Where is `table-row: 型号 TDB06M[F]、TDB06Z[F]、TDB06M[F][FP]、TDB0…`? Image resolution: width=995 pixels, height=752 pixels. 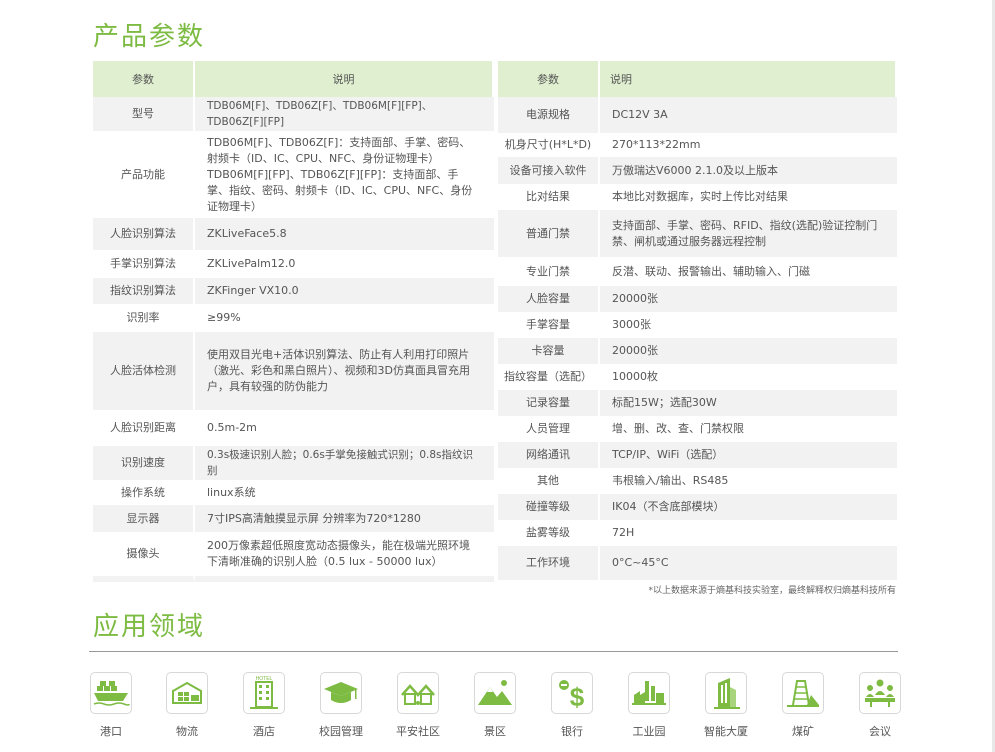 table-row: 型号 TDB06M[F]、TDB06Z[F]、TDB06M[F][FP]、TDB0… is located at coordinates (293, 114).